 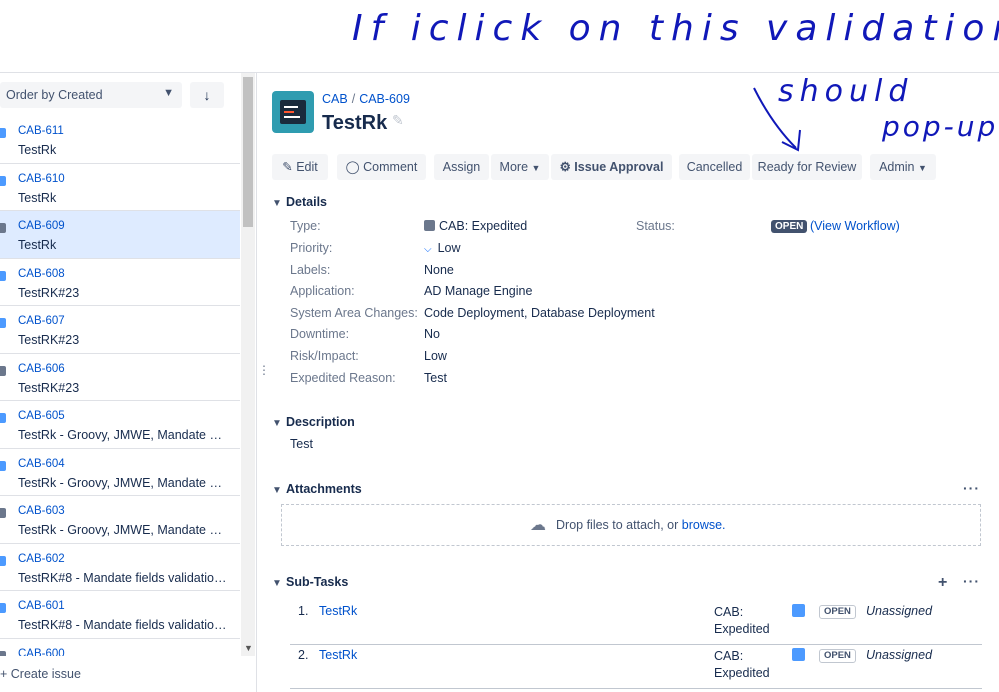 What do you see at coordinates (354, 123) in the screenshot?
I see `issue-title: TestRk` at bounding box center [354, 123].